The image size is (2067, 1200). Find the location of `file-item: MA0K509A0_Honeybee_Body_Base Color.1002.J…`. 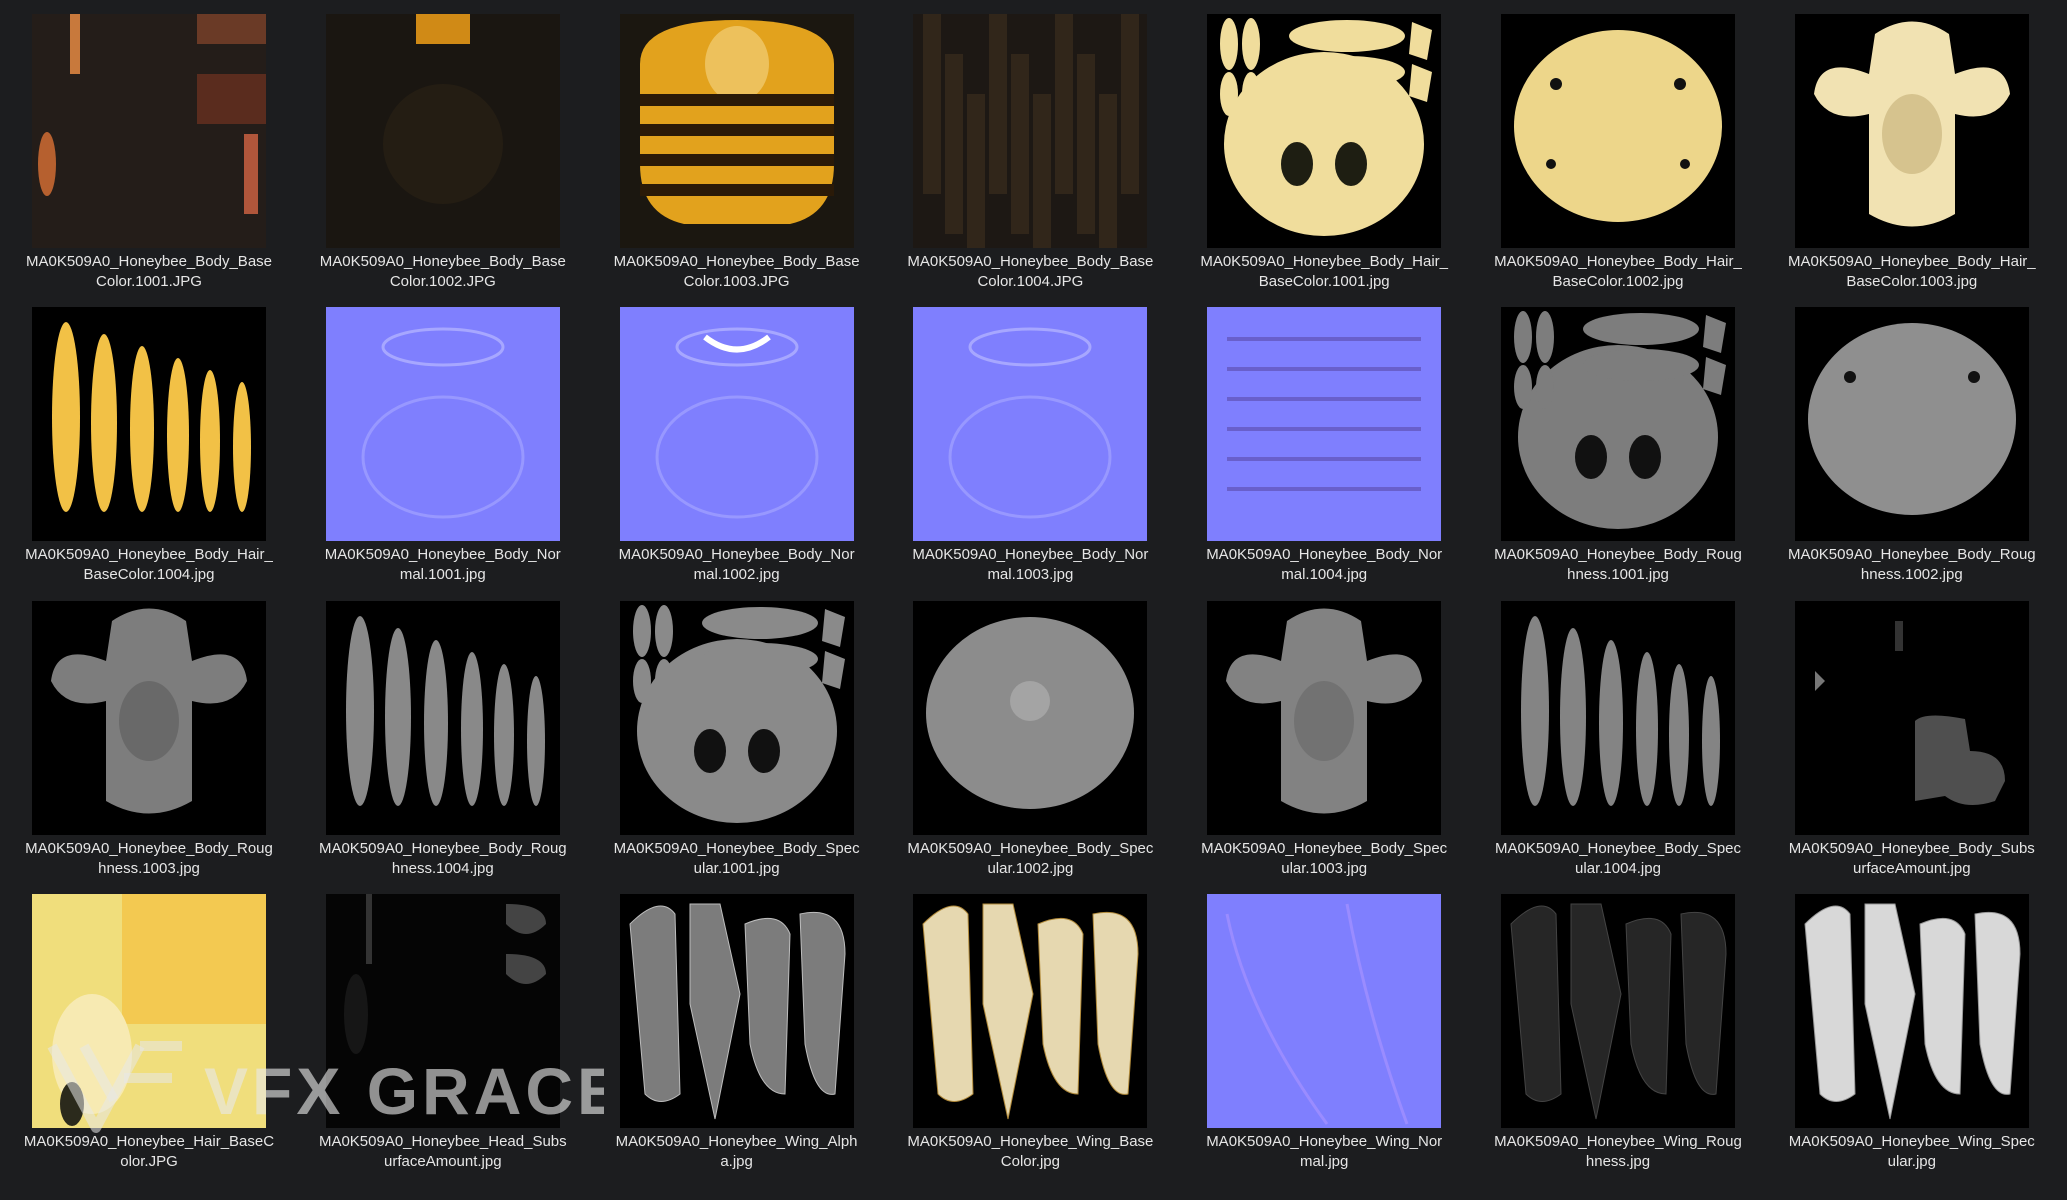

file-item: MA0K509A0_Honeybee_Body_Base Color.1002.J… is located at coordinates (451, 148).